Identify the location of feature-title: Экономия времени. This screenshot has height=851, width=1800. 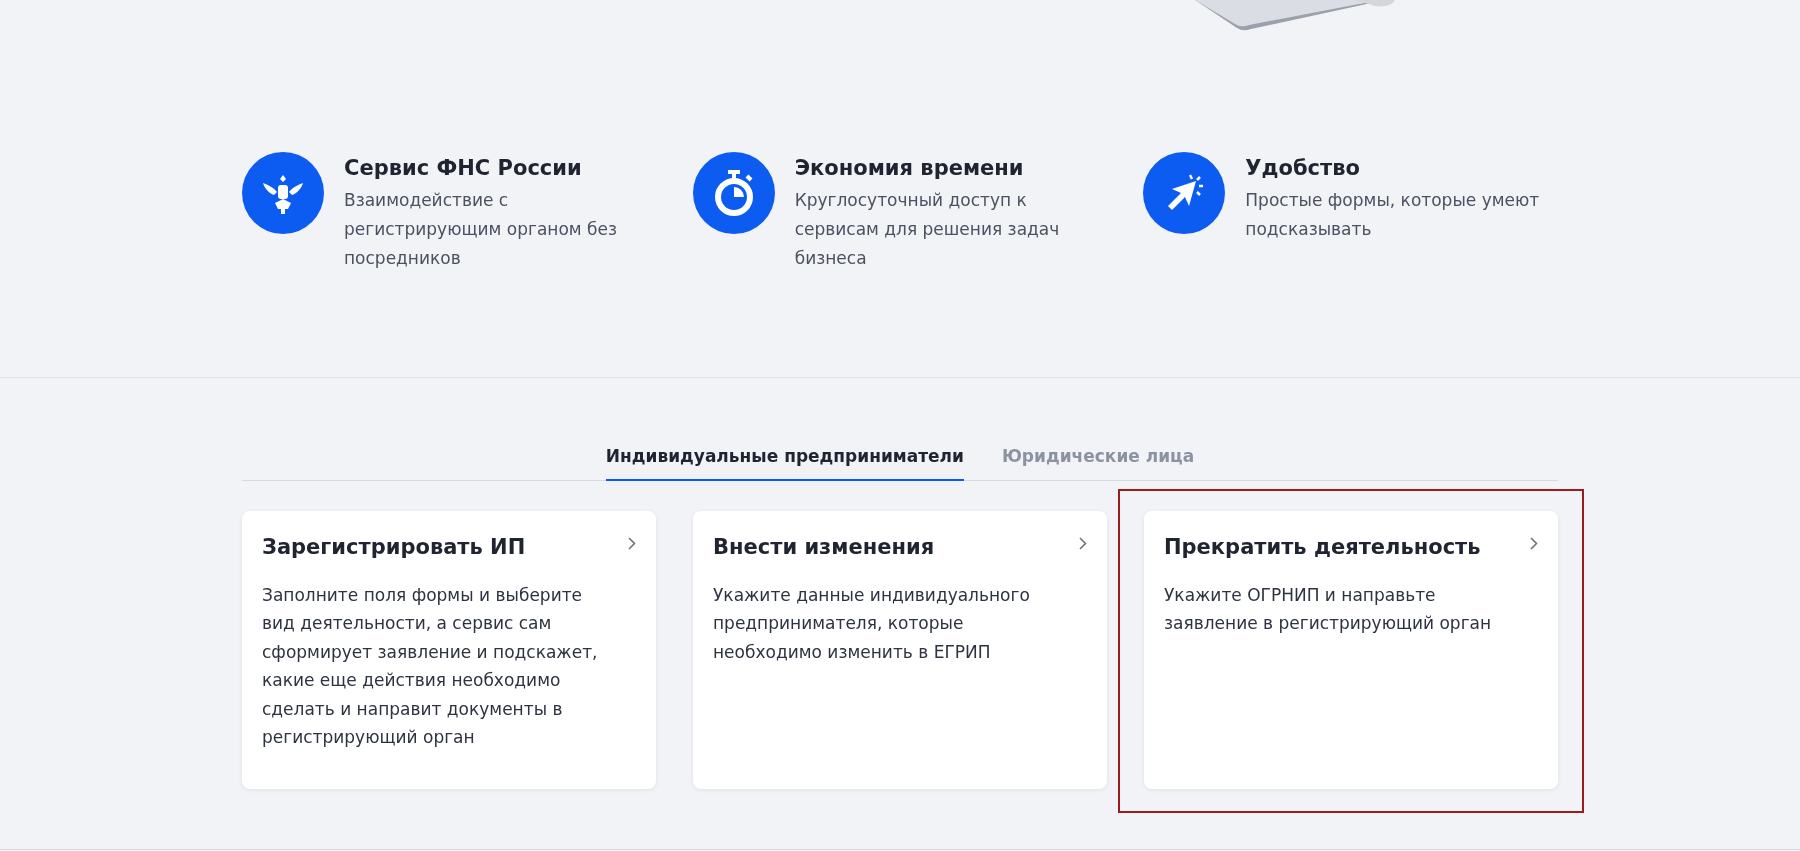
(909, 168).